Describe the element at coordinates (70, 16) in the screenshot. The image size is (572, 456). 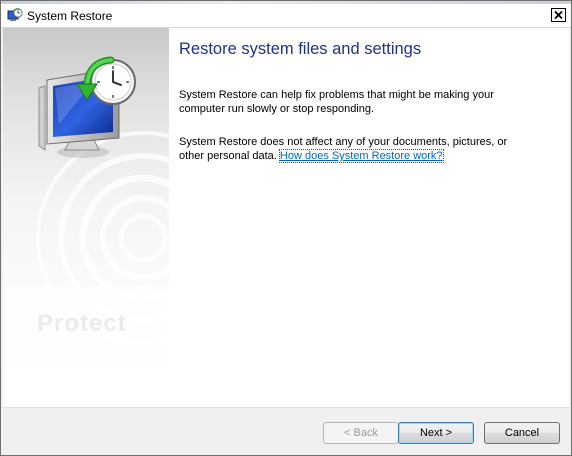
I see `window-title: System Restore` at that location.